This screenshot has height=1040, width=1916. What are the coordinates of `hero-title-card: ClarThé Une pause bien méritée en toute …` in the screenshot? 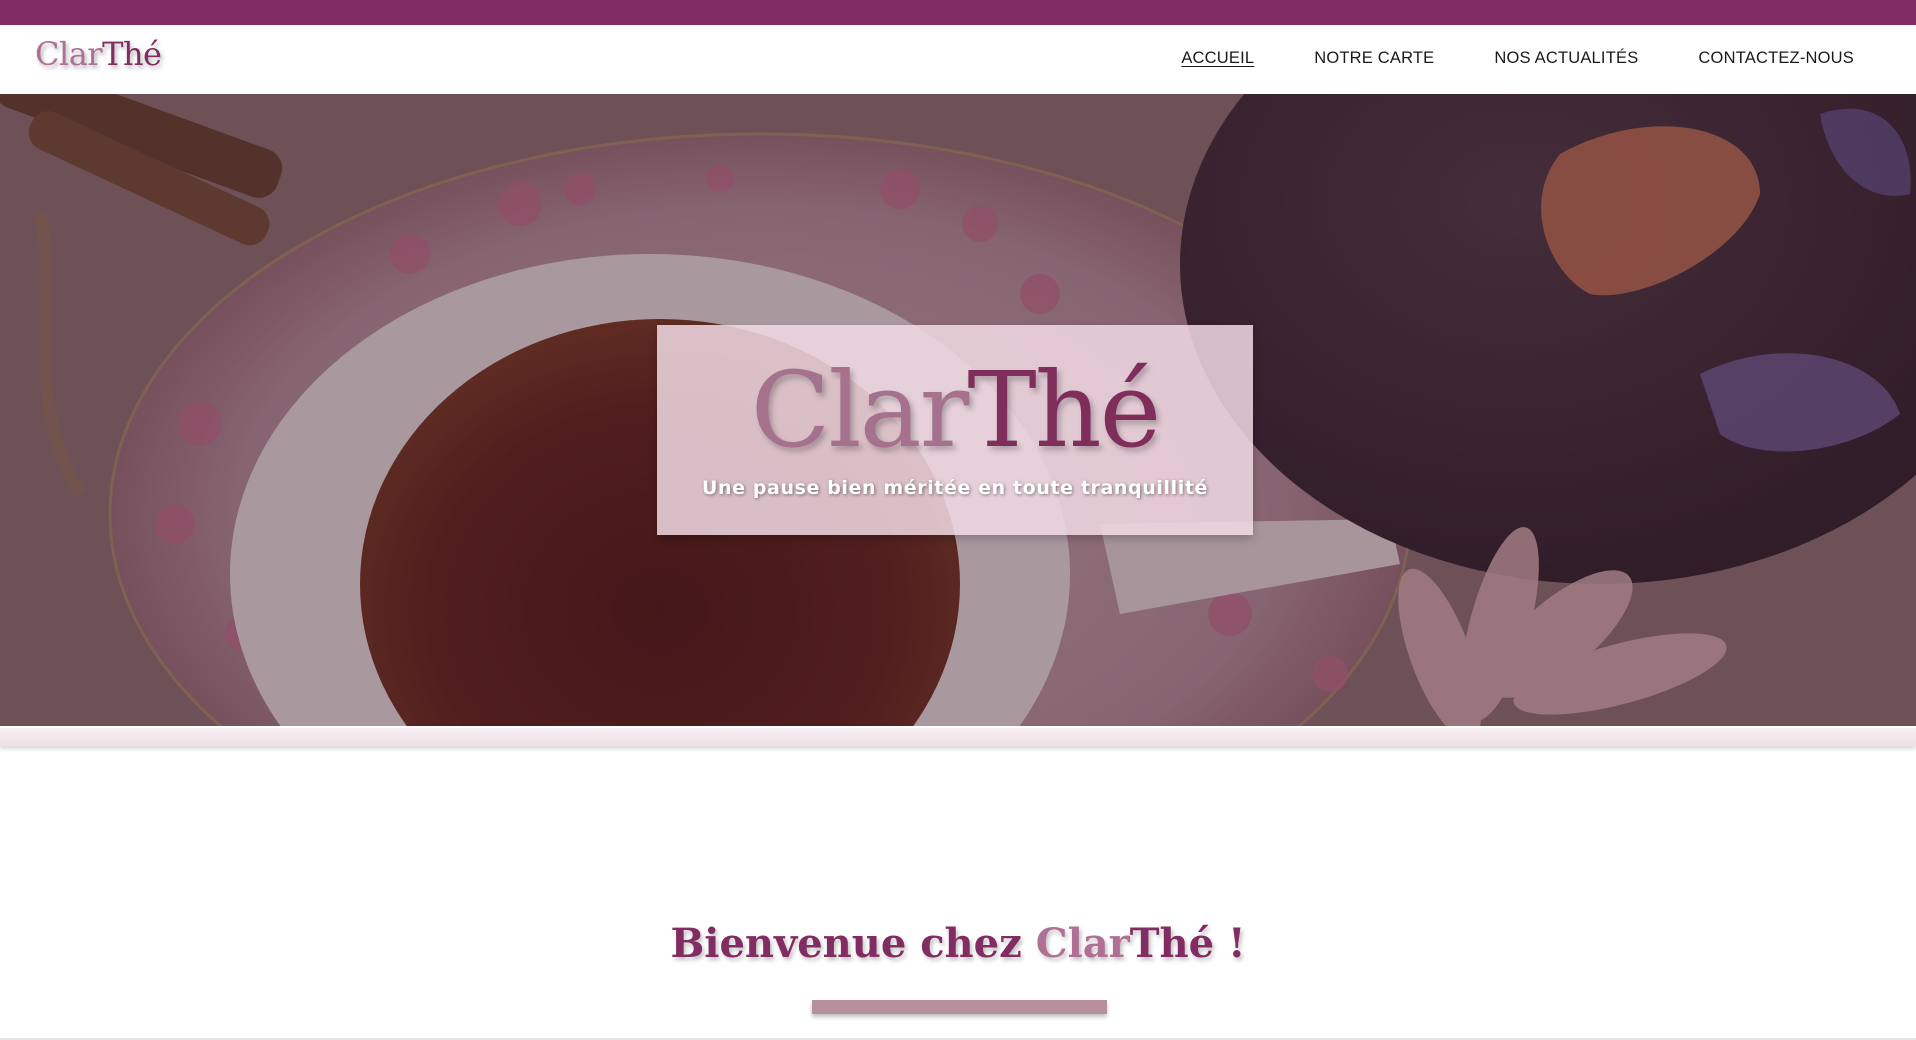 It's located at (955, 430).